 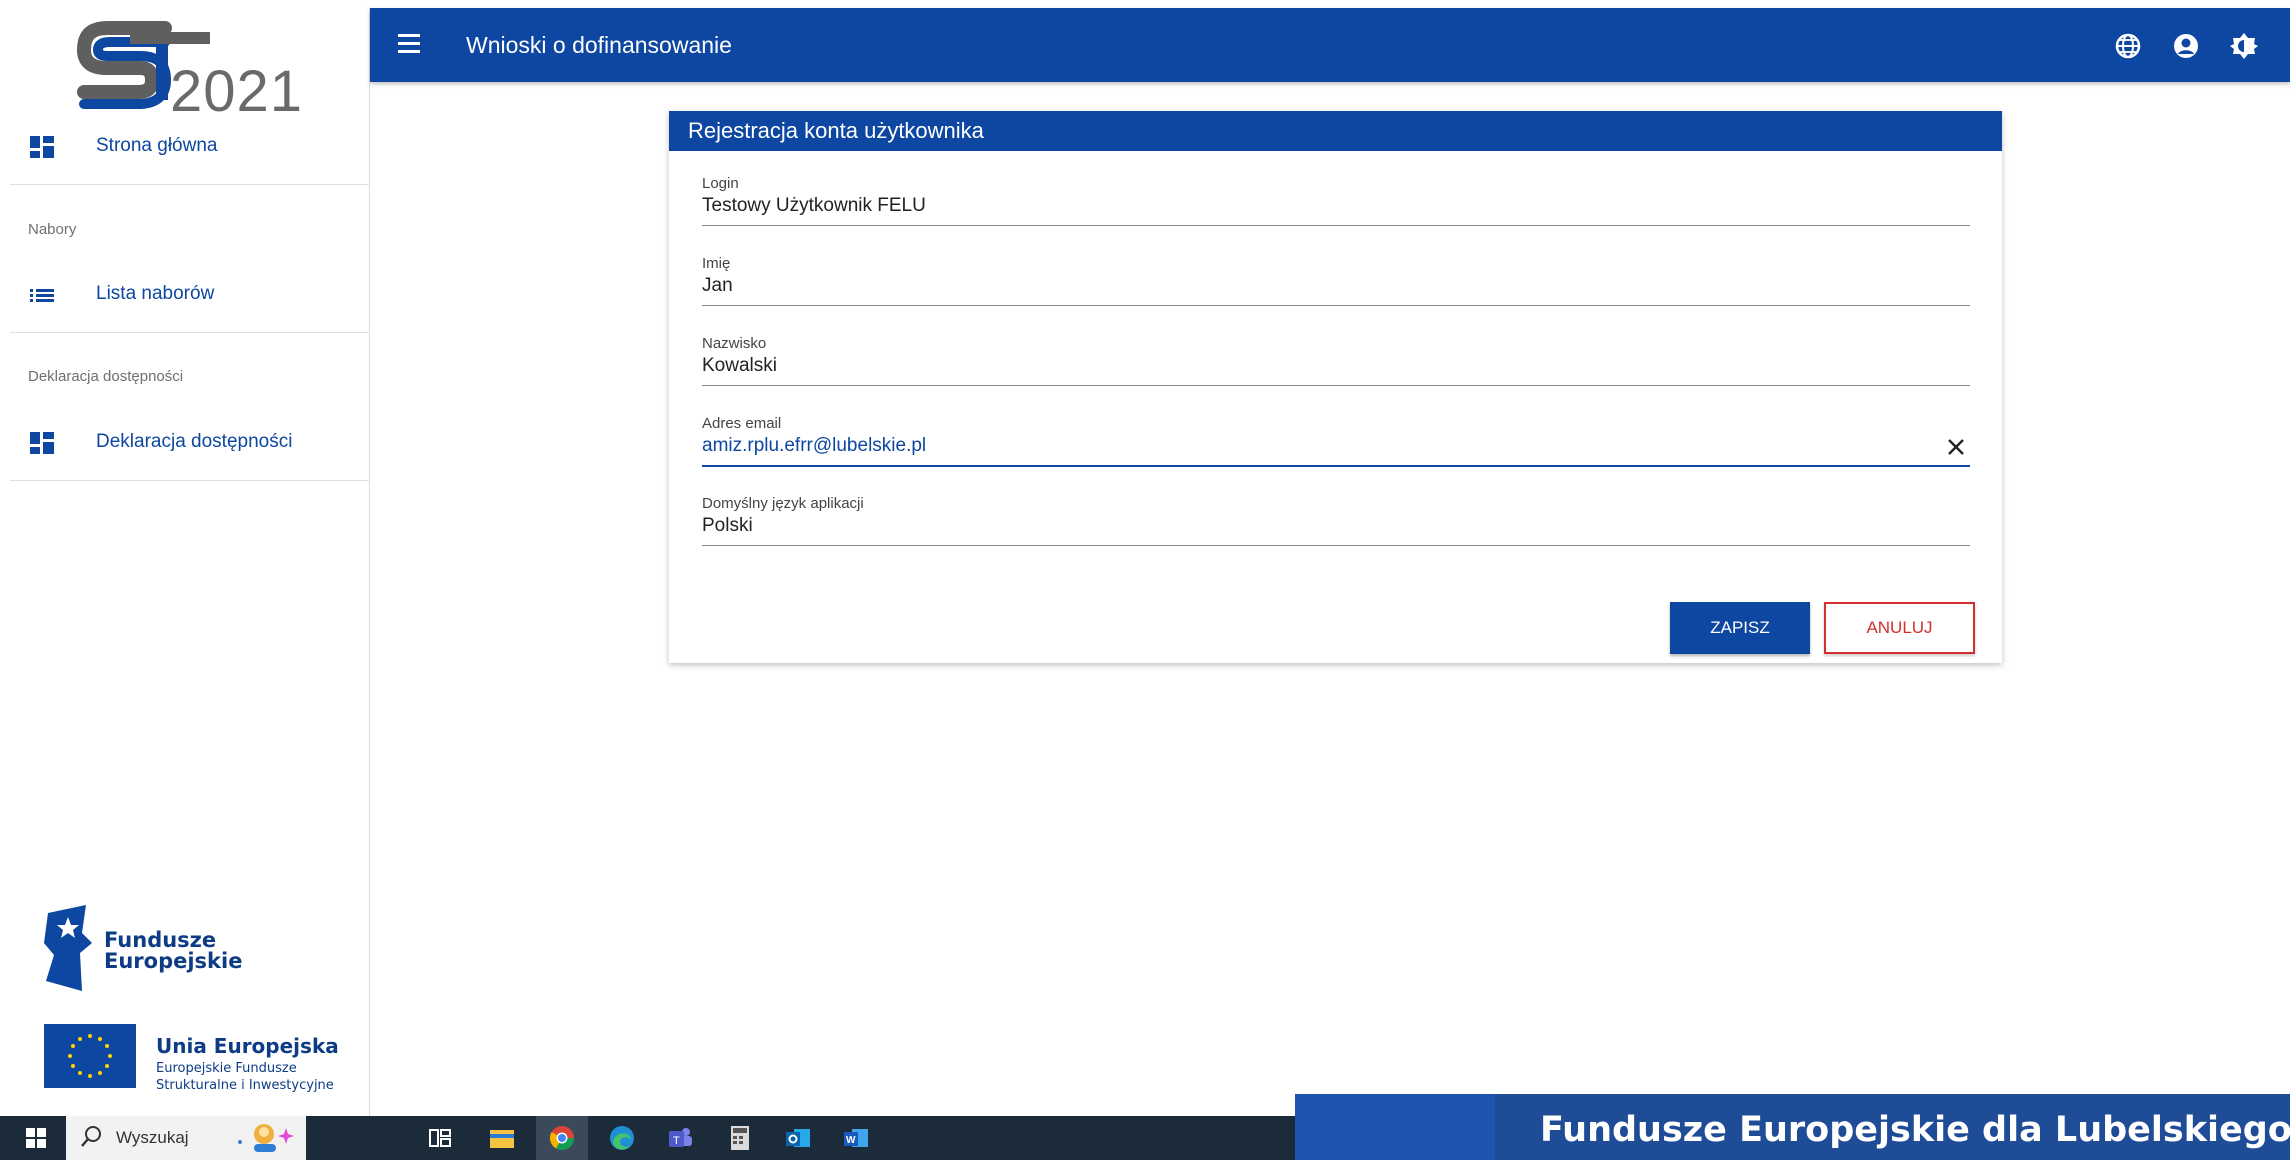 I want to click on edge-icon, so click(x=622, y=1138).